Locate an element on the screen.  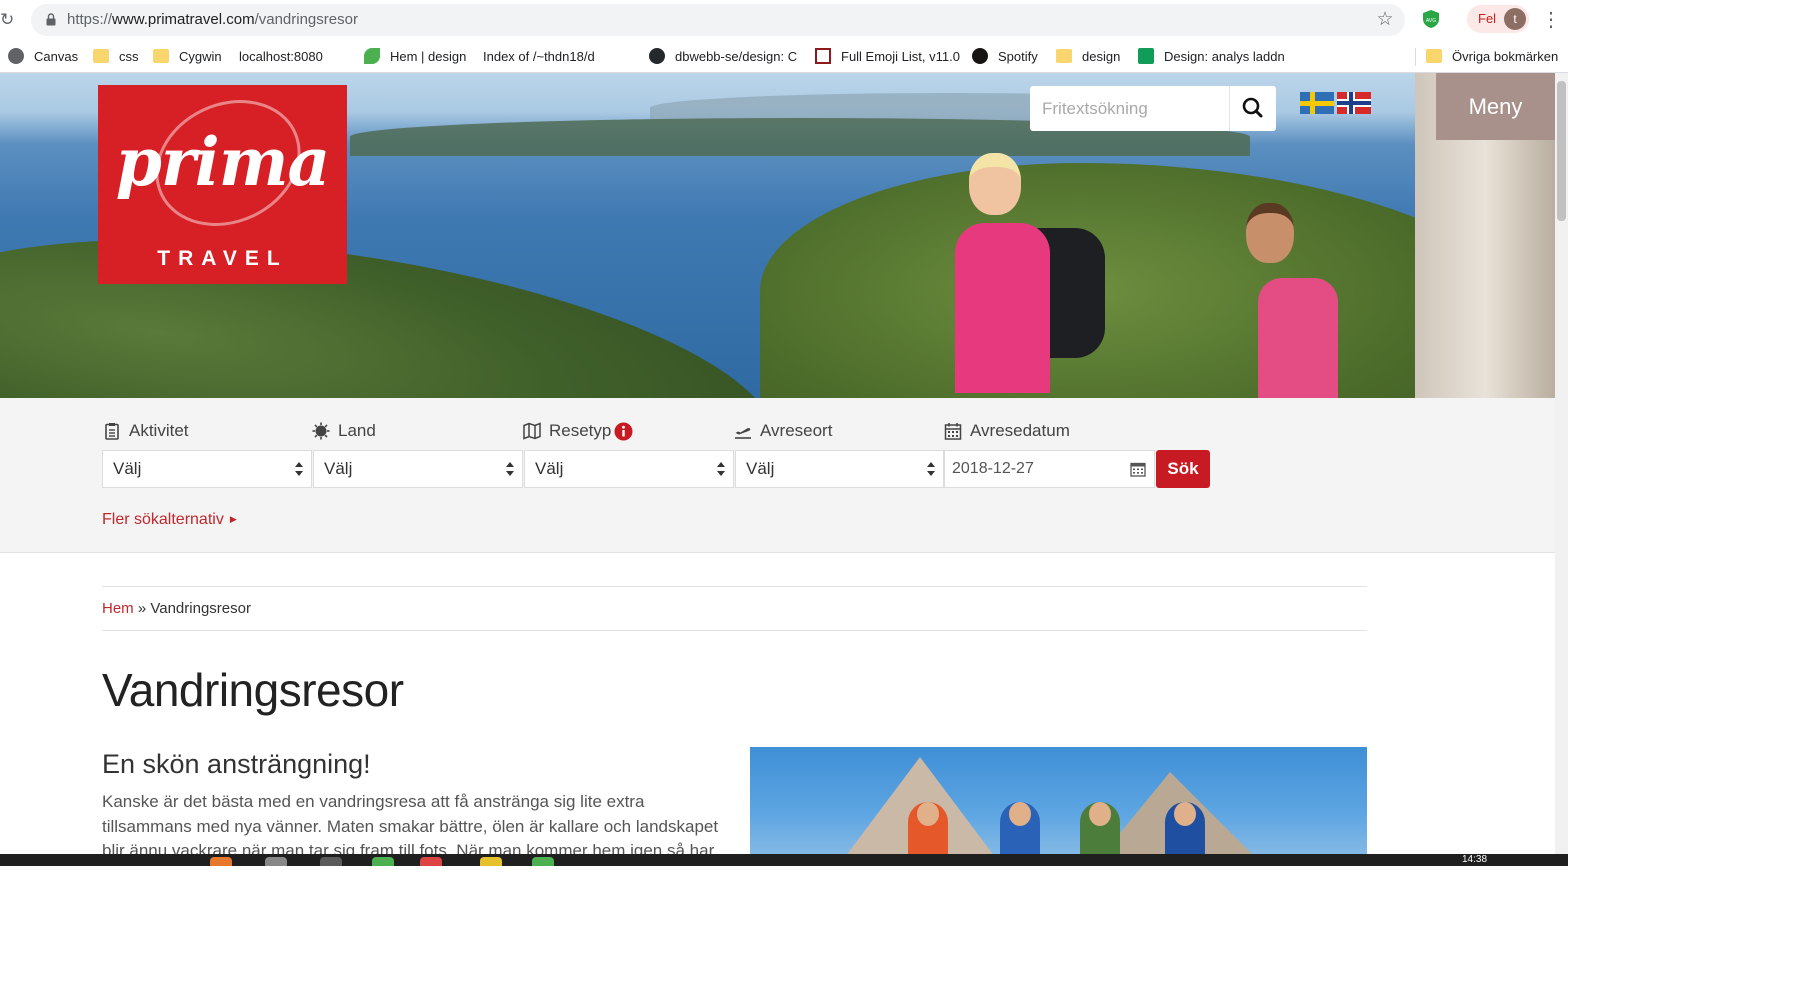
filter-label-text: Avresedatum is located at coordinates (1020, 430).